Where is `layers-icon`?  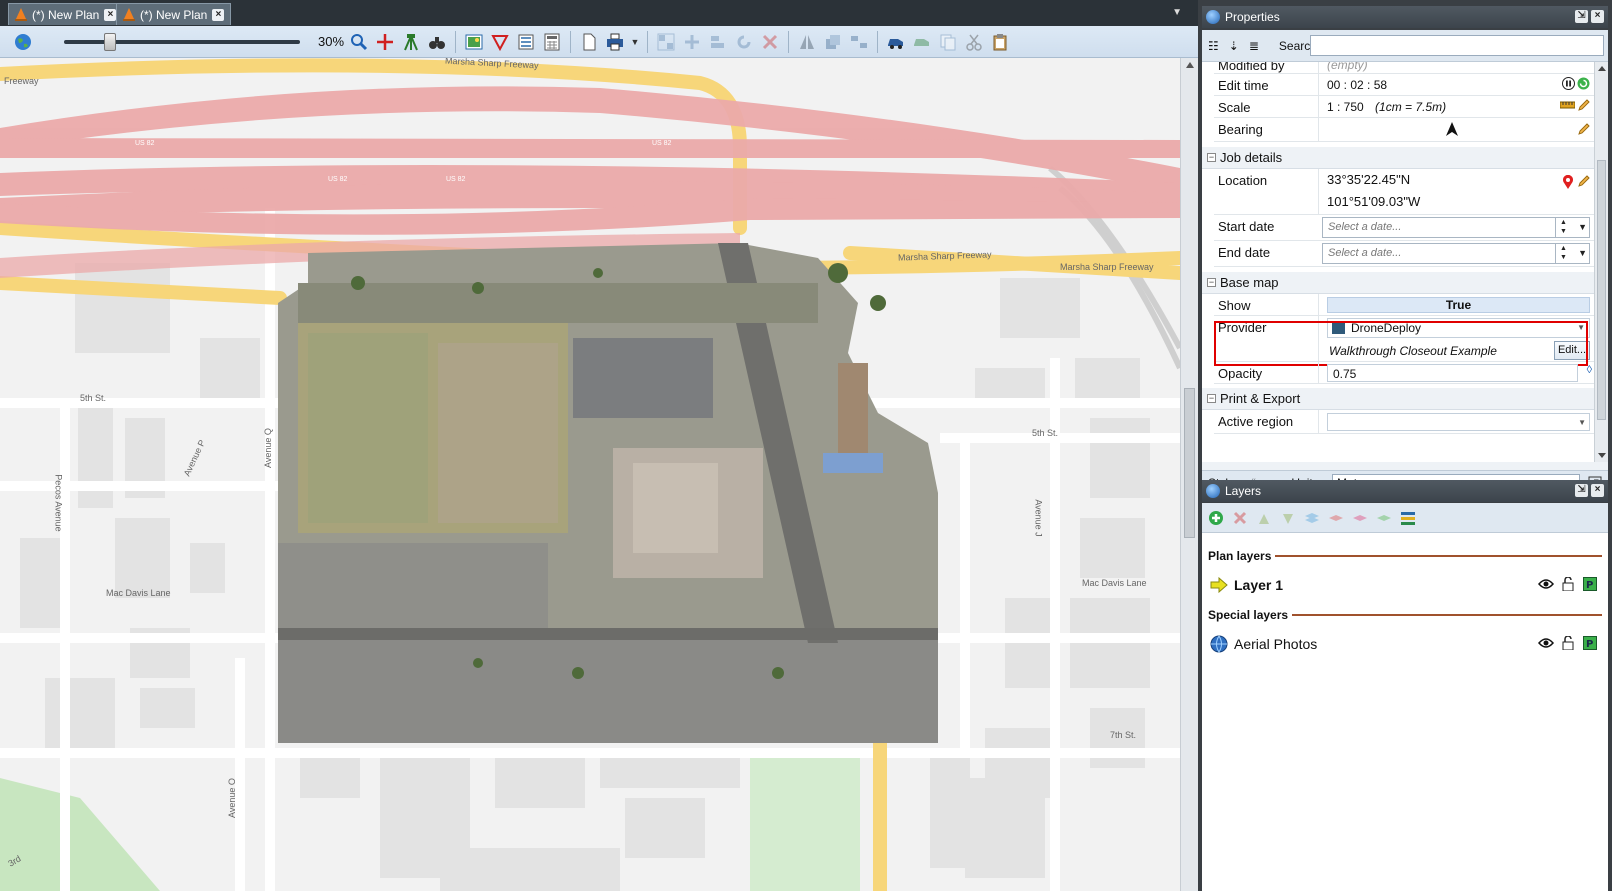
layers-icon is located at coordinates (1213, 491).